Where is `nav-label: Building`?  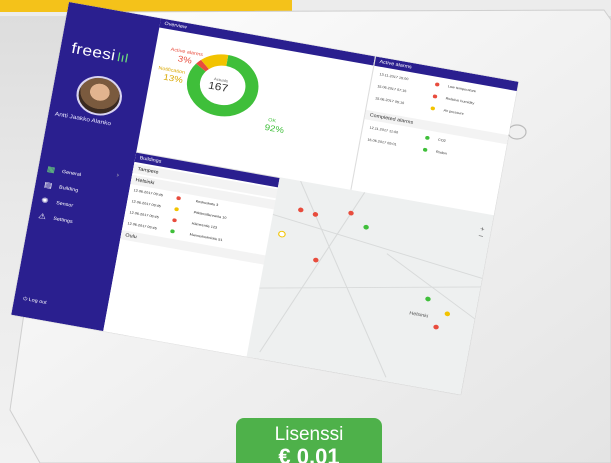 nav-label: Building is located at coordinates (68, 189).